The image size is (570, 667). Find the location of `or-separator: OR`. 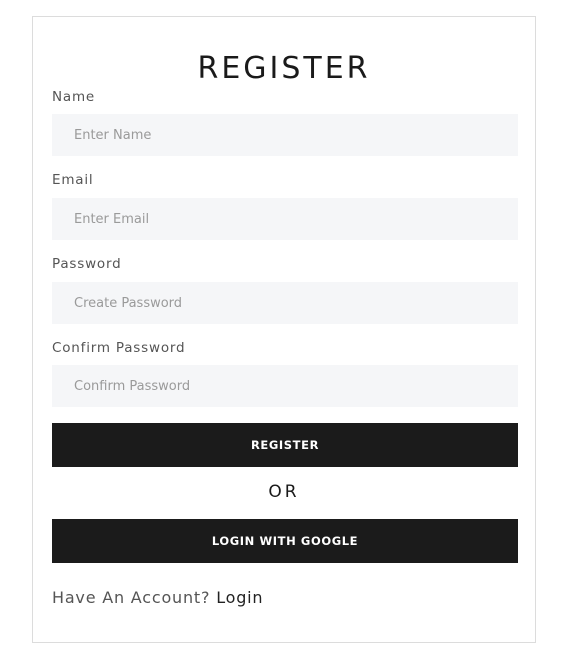

or-separator: OR is located at coordinates (284, 492).